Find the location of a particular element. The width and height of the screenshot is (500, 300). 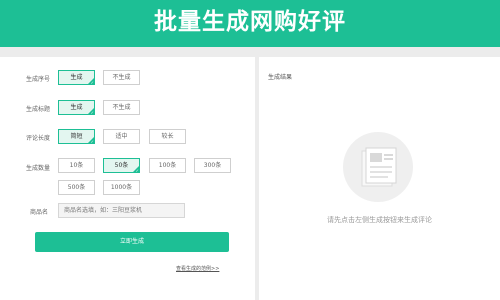

product-name-input is located at coordinates (121, 210).